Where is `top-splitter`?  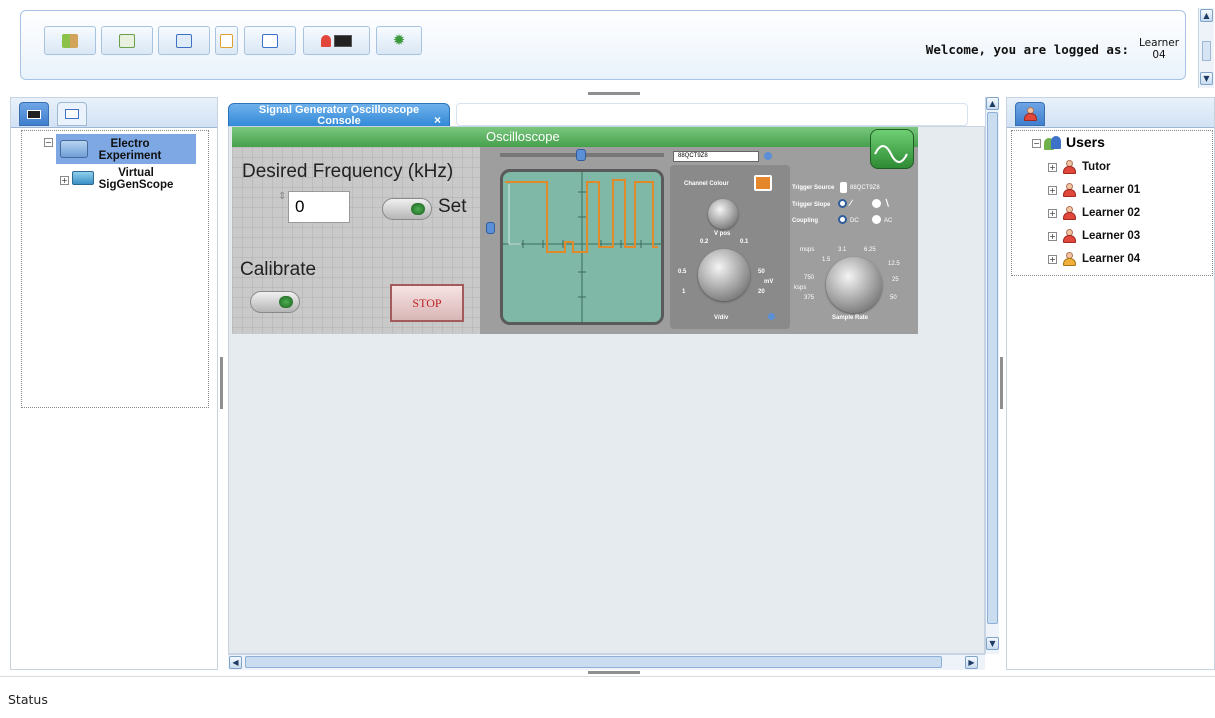
top-splitter is located at coordinates (614, 93).